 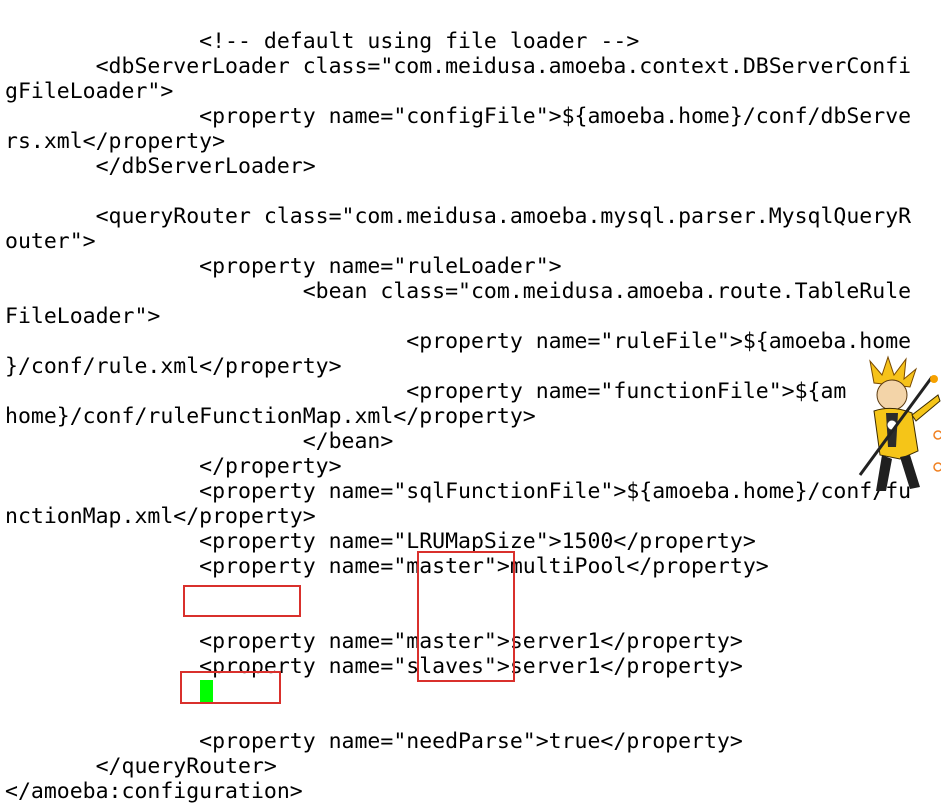 I want to click on code-line: </bean>, so click(x=199, y=441).